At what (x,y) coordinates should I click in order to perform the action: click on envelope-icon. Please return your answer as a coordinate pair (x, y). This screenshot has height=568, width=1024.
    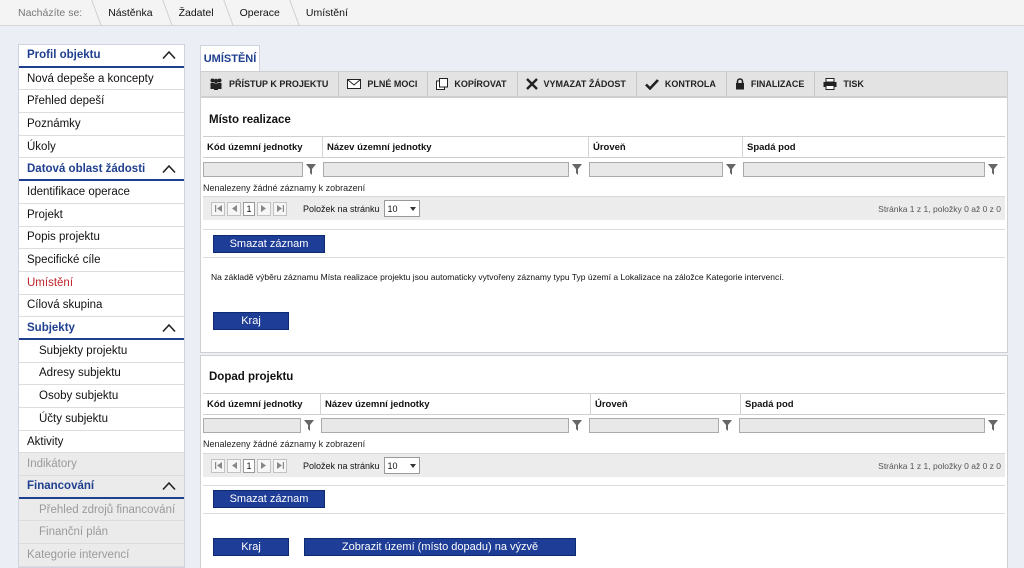
    Looking at the image, I should click on (354, 84).